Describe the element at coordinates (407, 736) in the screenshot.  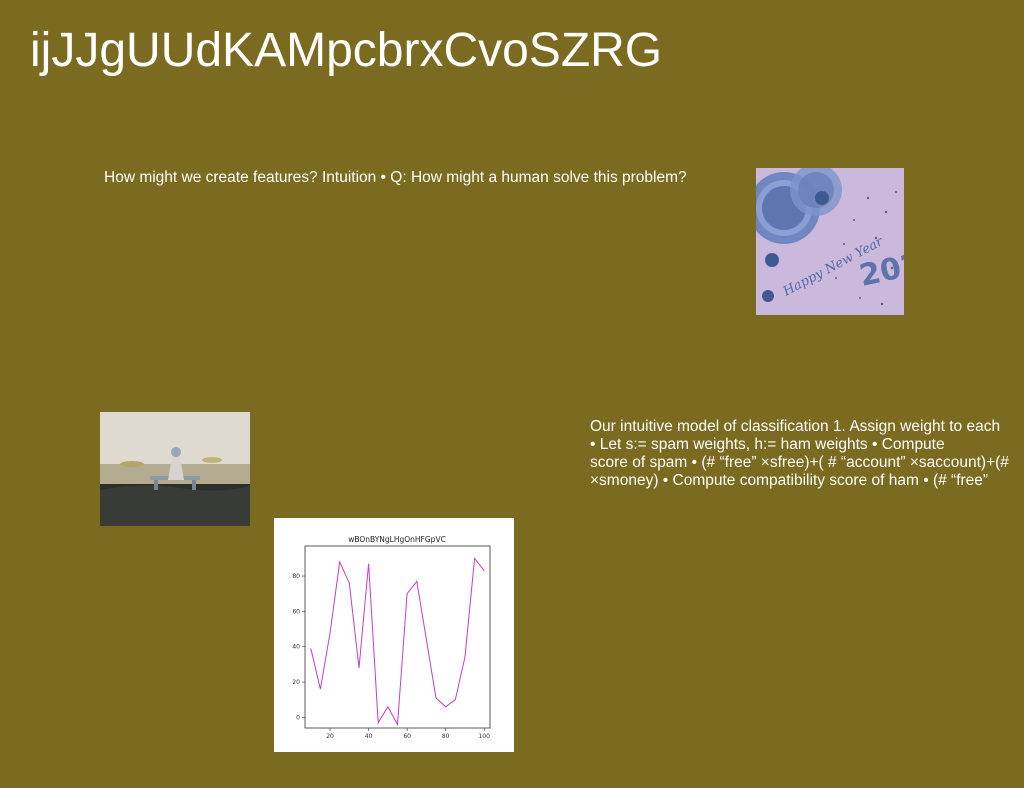
I see `x-tick-label: 60` at that location.